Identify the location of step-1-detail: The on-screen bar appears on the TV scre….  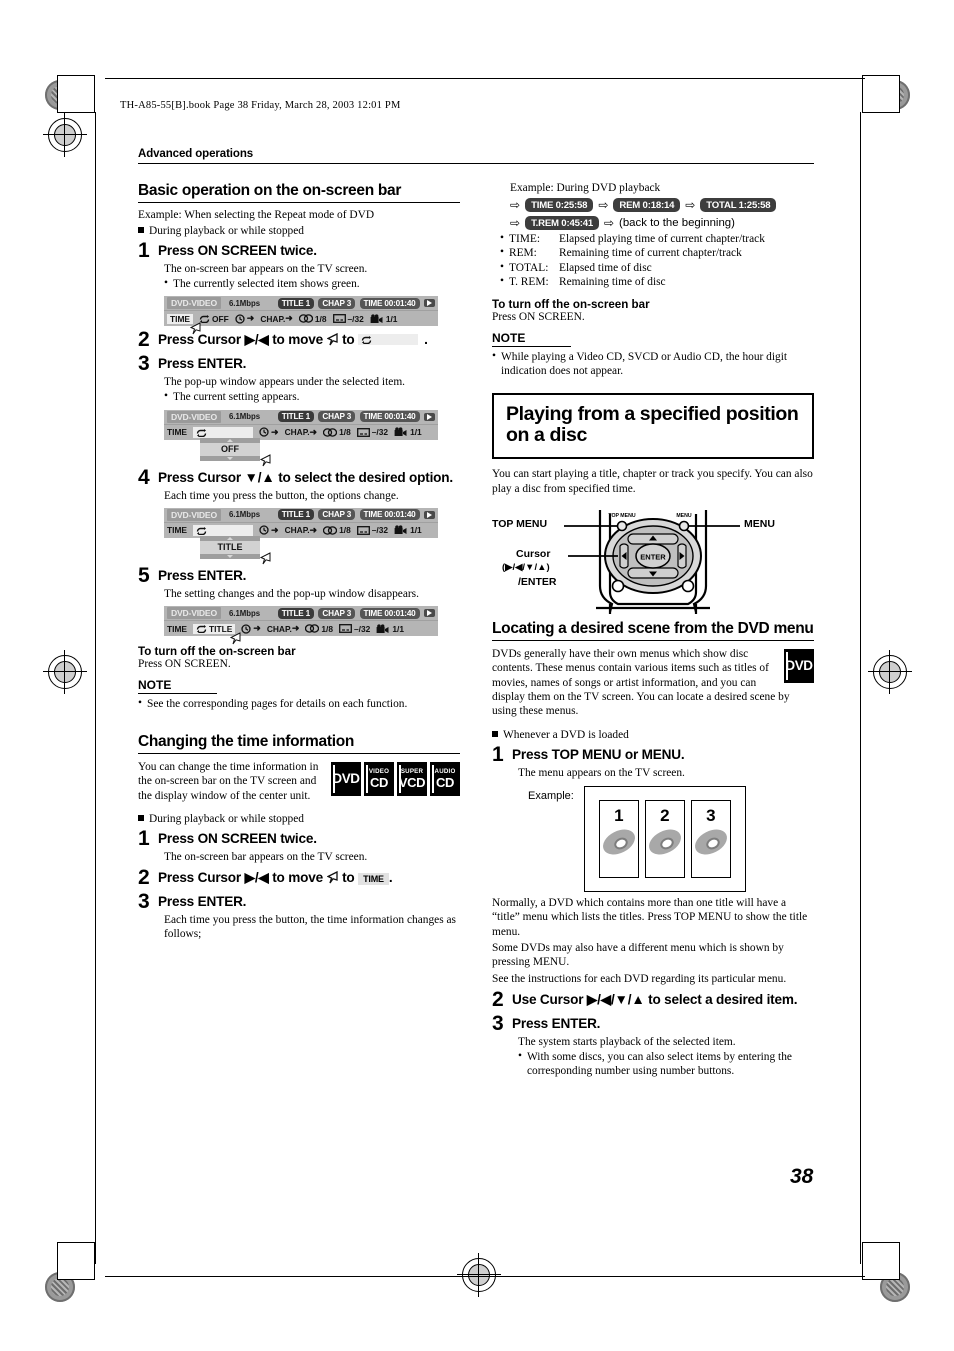
(312, 277).